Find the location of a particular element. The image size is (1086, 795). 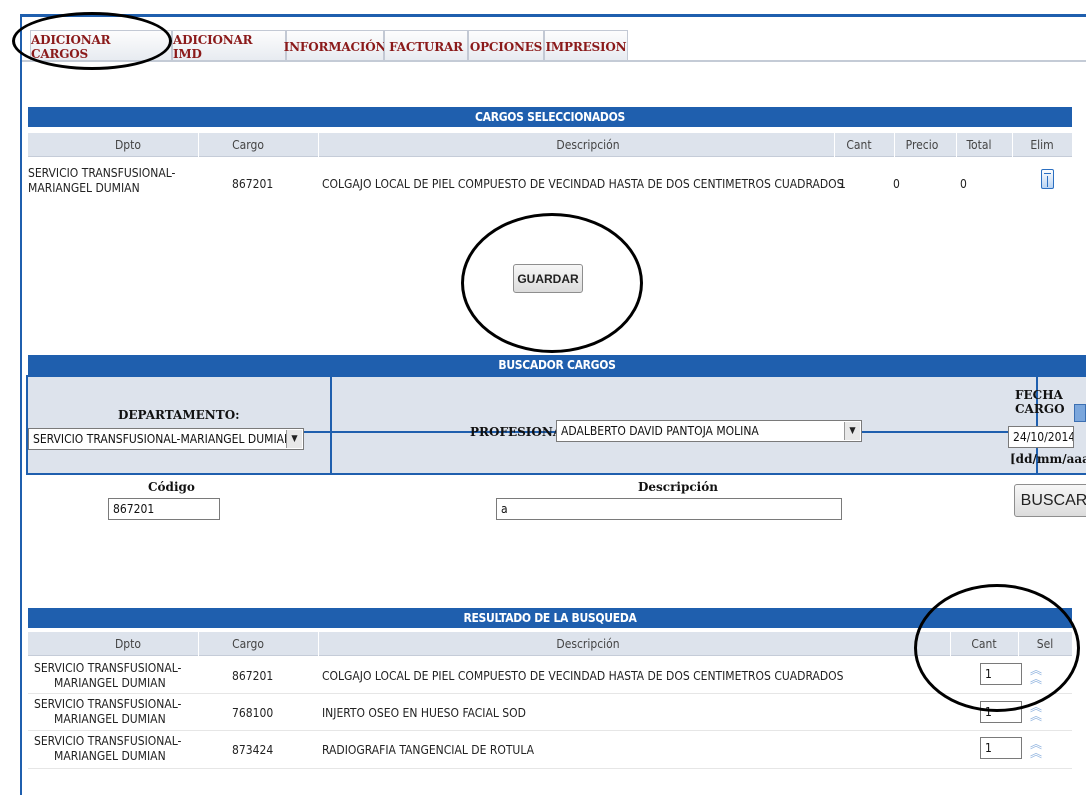

tab-underline is located at coordinates (554, 61).